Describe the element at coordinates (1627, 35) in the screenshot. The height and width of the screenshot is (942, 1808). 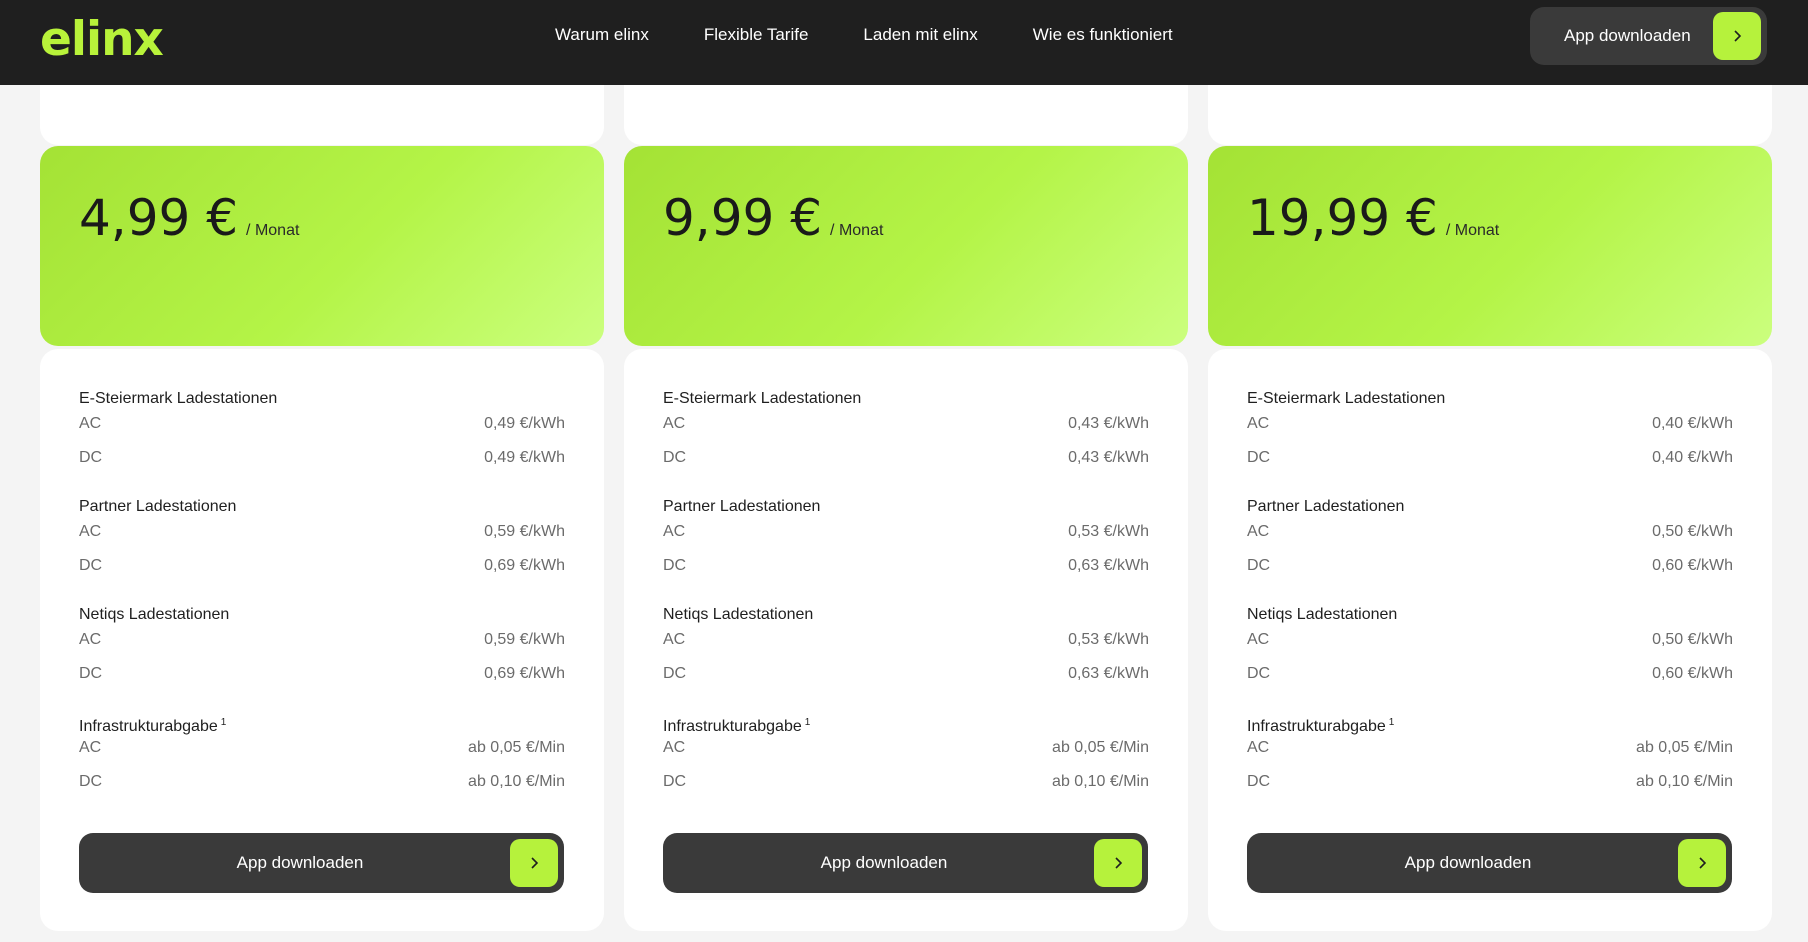
I see `header-app-download-label: App downloaden` at that location.